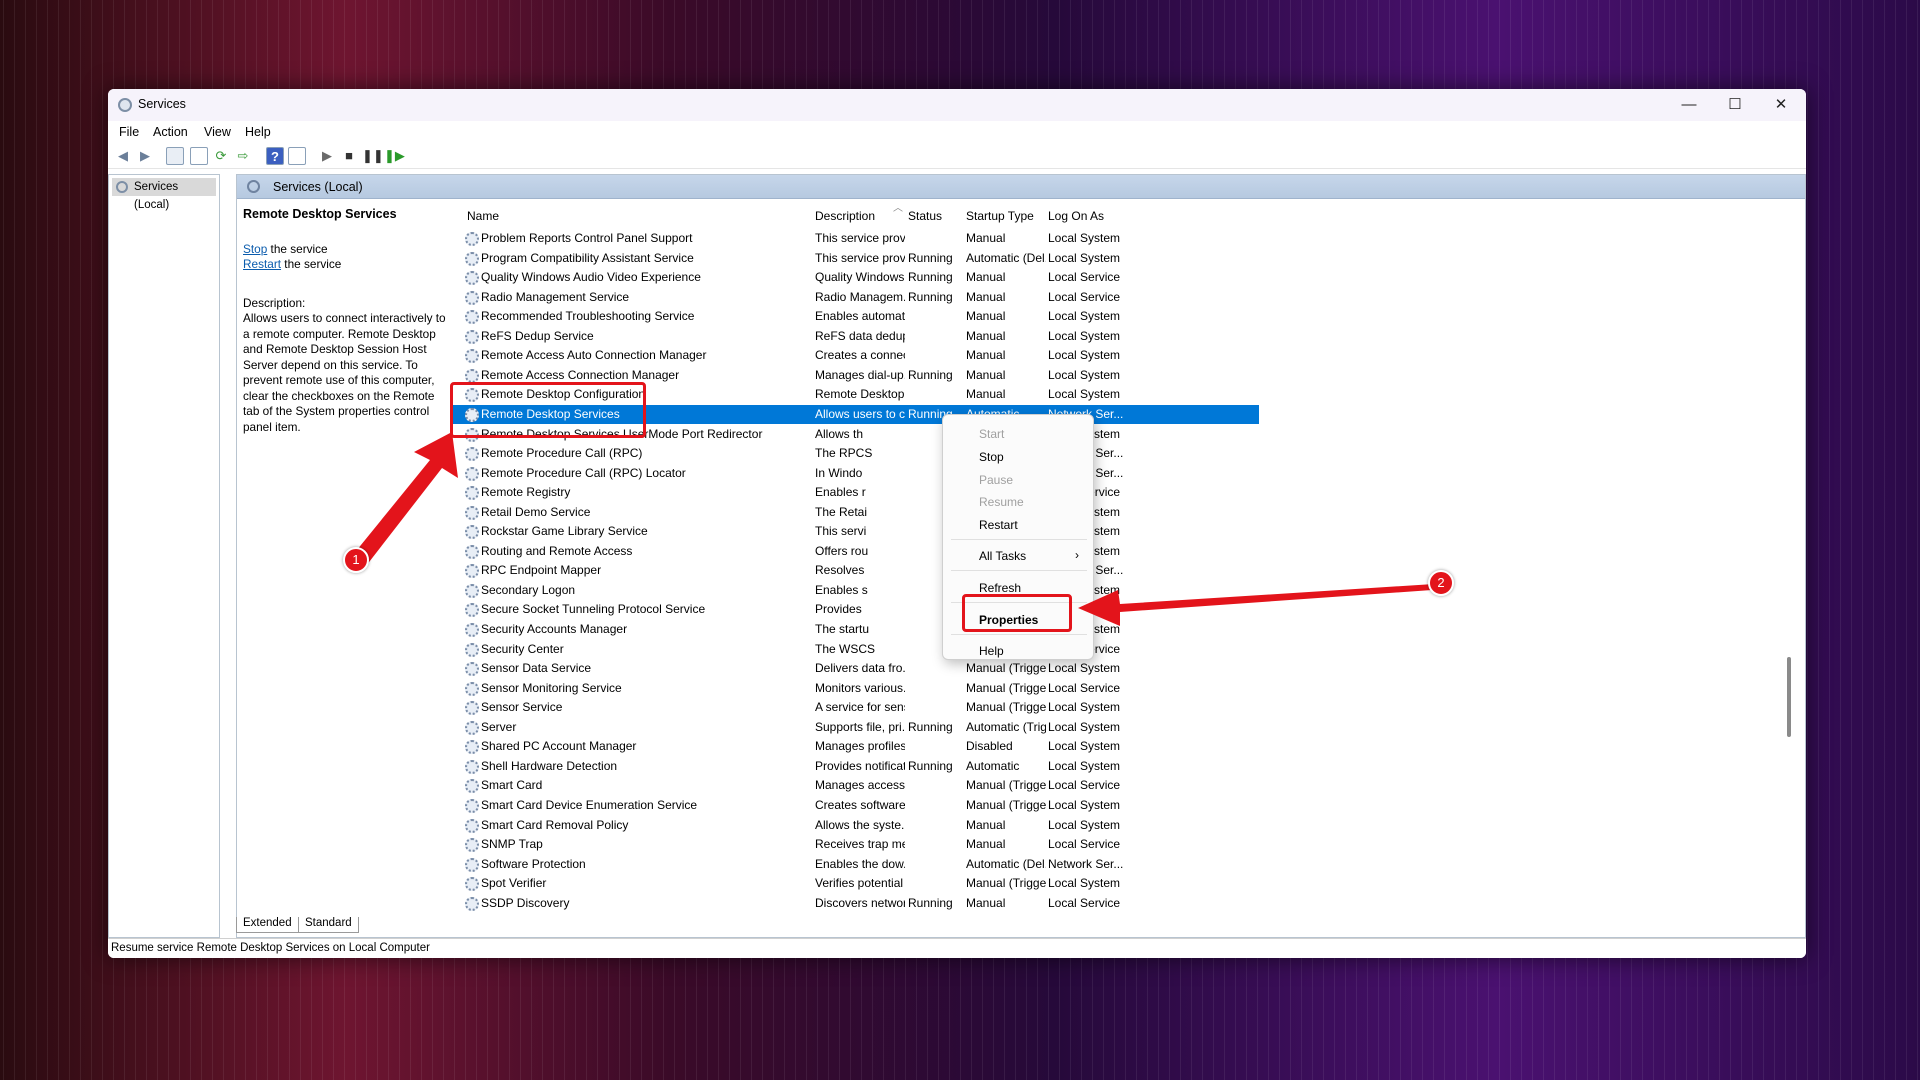  What do you see at coordinates (1441, 583) in the screenshot?
I see `annotation-badge-2: 2` at bounding box center [1441, 583].